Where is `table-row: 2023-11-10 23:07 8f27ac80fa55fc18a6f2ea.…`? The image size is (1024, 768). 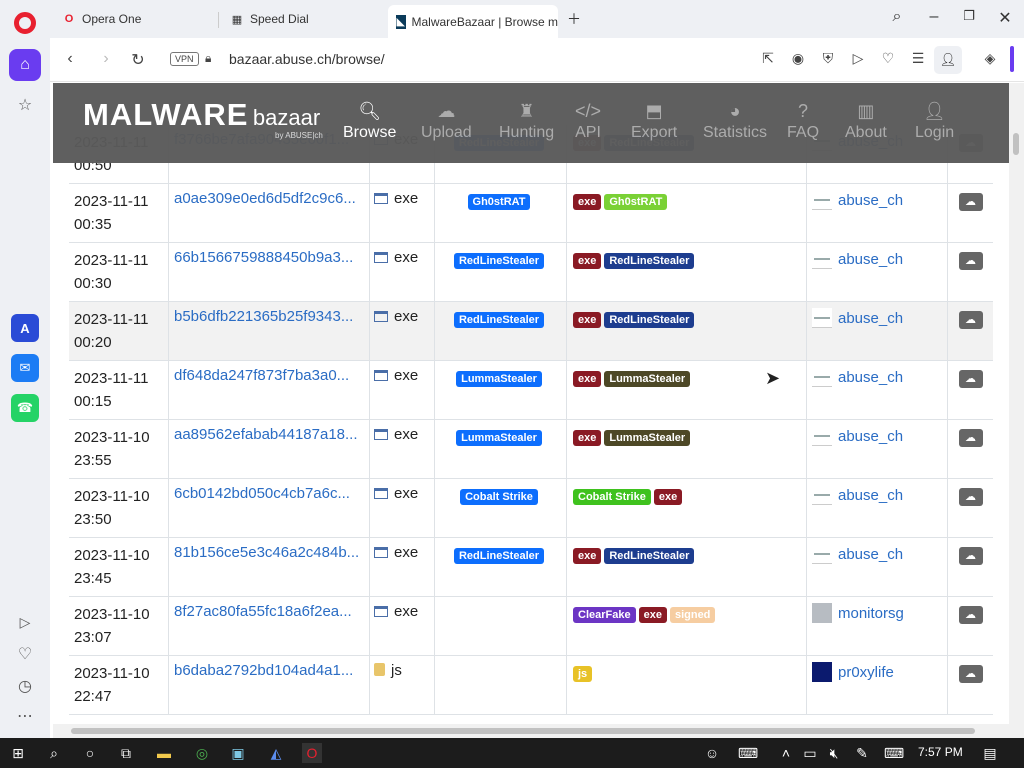 table-row: 2023-11-10 23:07 8f27ac80fa55fc18a6f2ea.… is located at coordinates (531, 626).